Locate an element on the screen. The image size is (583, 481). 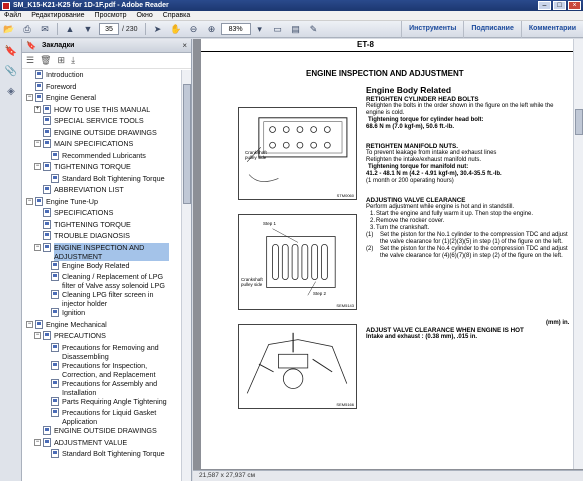
open-icon: 📂 is located at coordinates (9, 29).